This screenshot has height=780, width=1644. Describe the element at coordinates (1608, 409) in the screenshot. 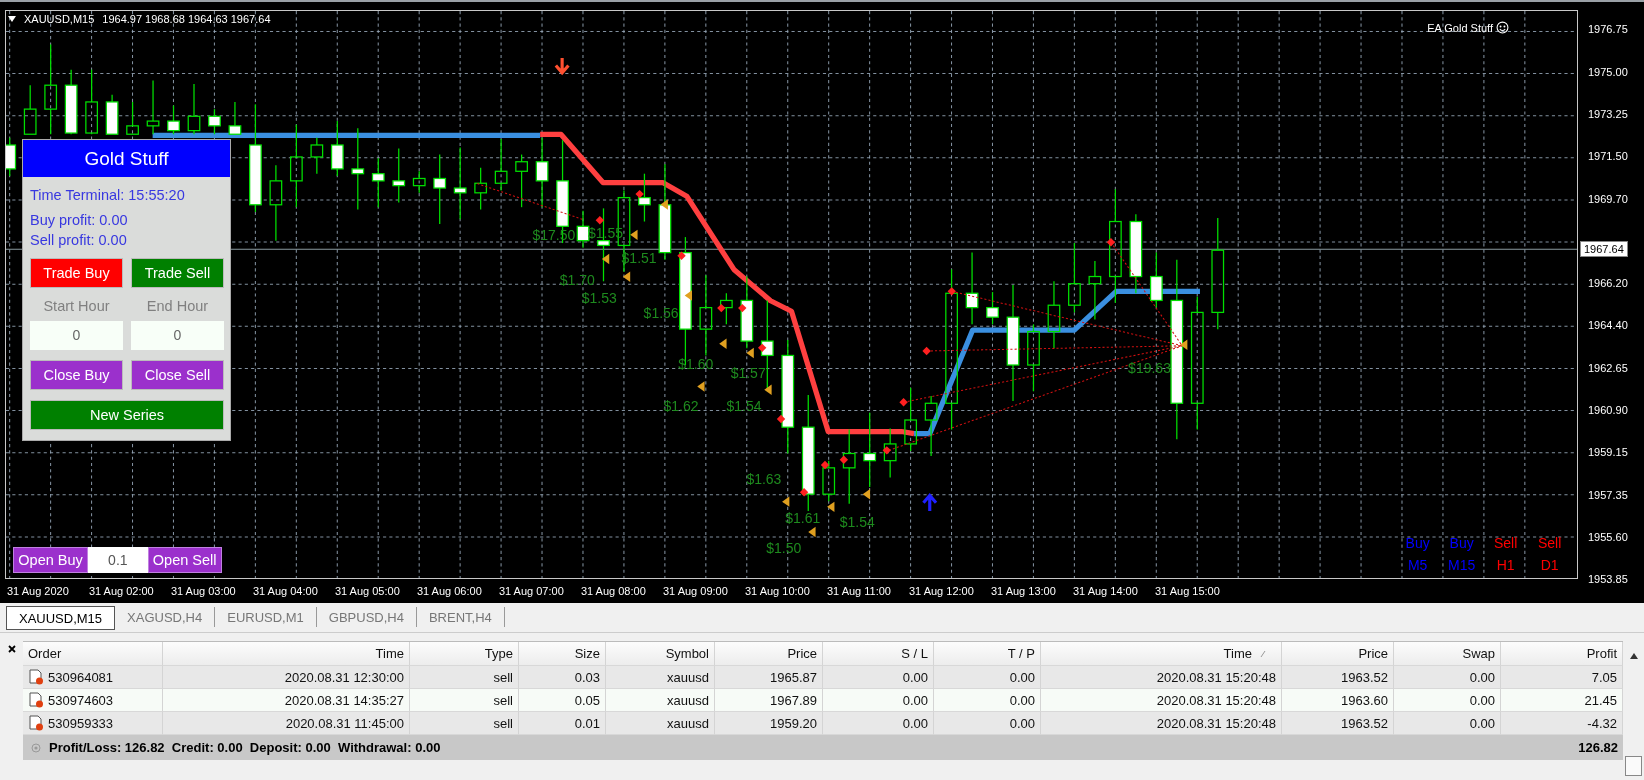

I see `price-tick: 1960.90` at that location.